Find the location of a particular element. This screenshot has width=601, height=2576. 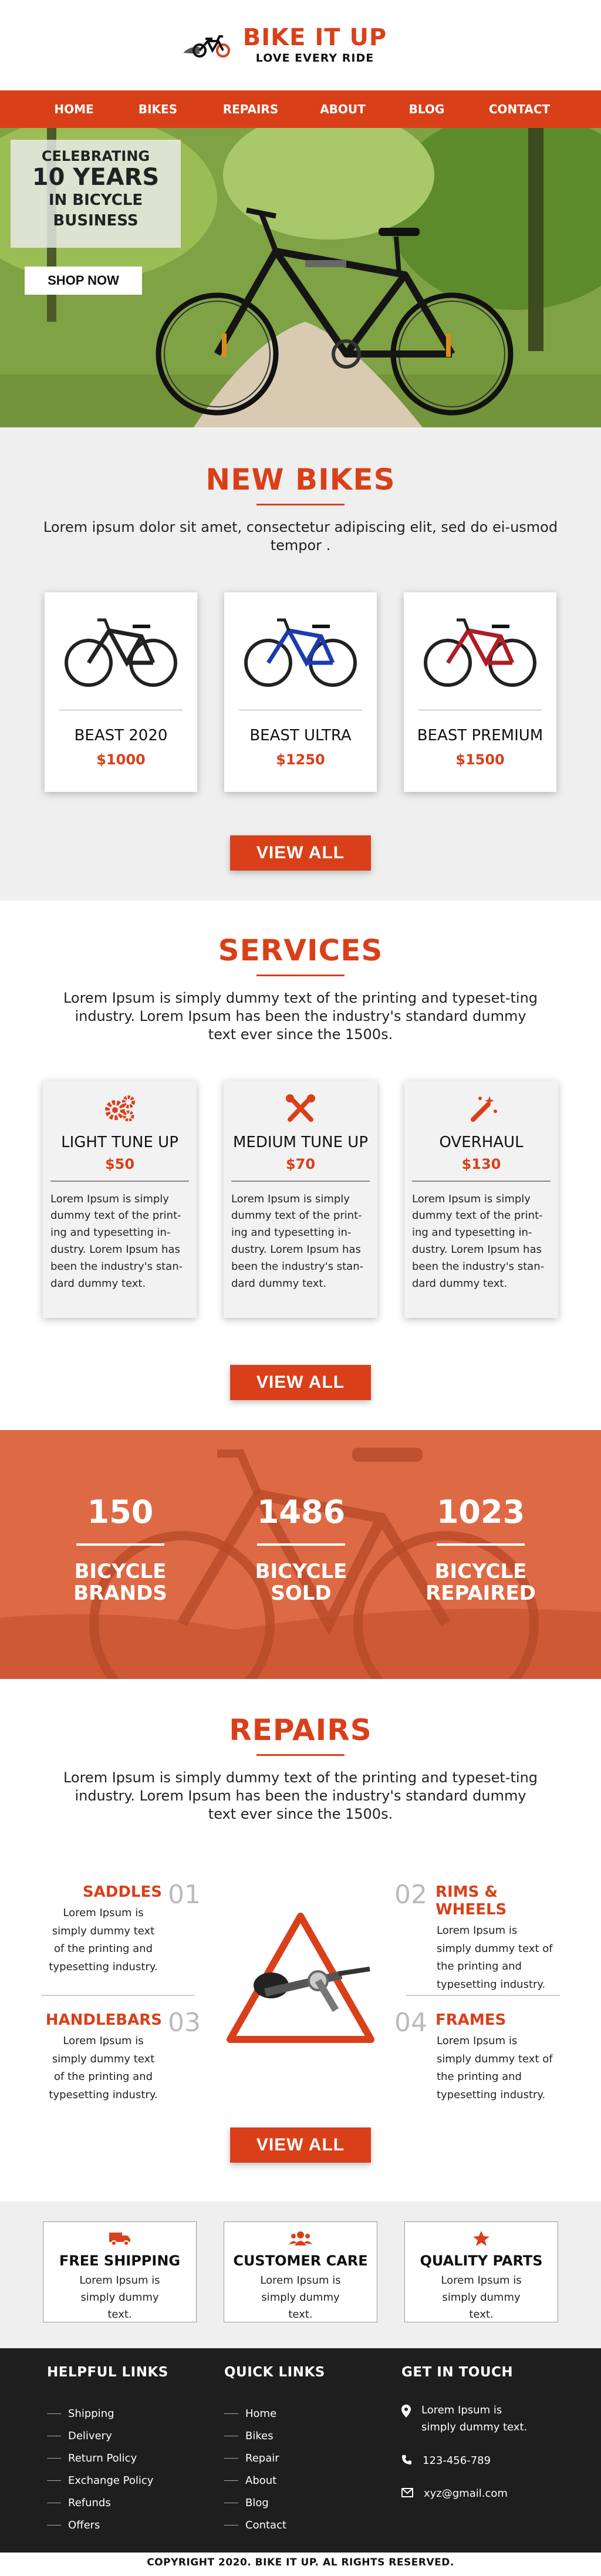

feature-title: FREE SHIPPING is located at coordinates (120, 2261).